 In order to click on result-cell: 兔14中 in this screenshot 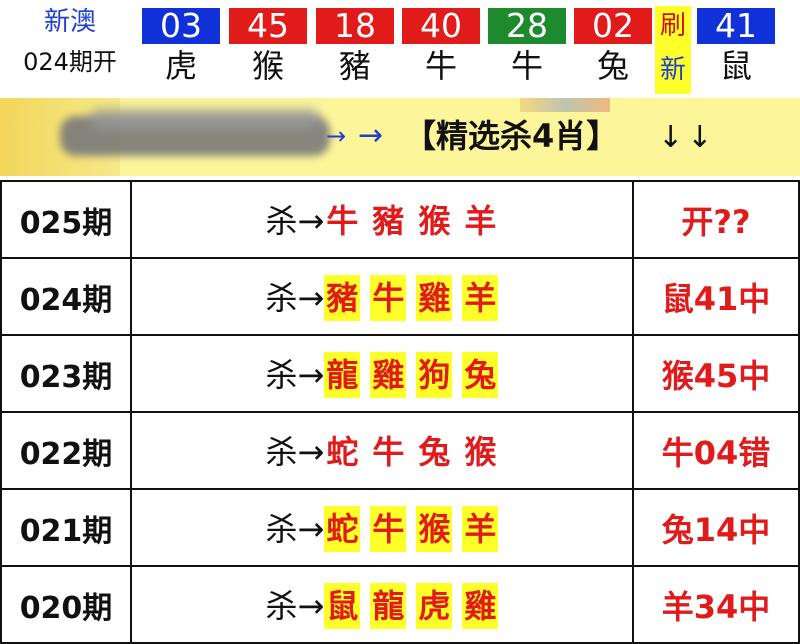, I will do `click(716, 527)`.